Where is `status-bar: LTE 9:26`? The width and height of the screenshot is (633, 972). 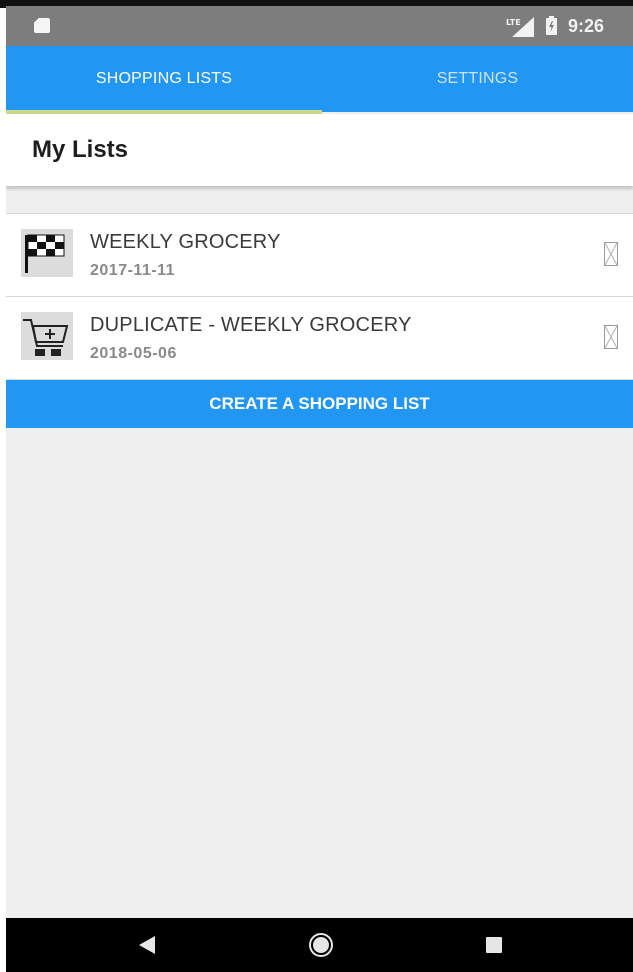 status-bar: LTE 9:26 is located at coordinates (319, 26).